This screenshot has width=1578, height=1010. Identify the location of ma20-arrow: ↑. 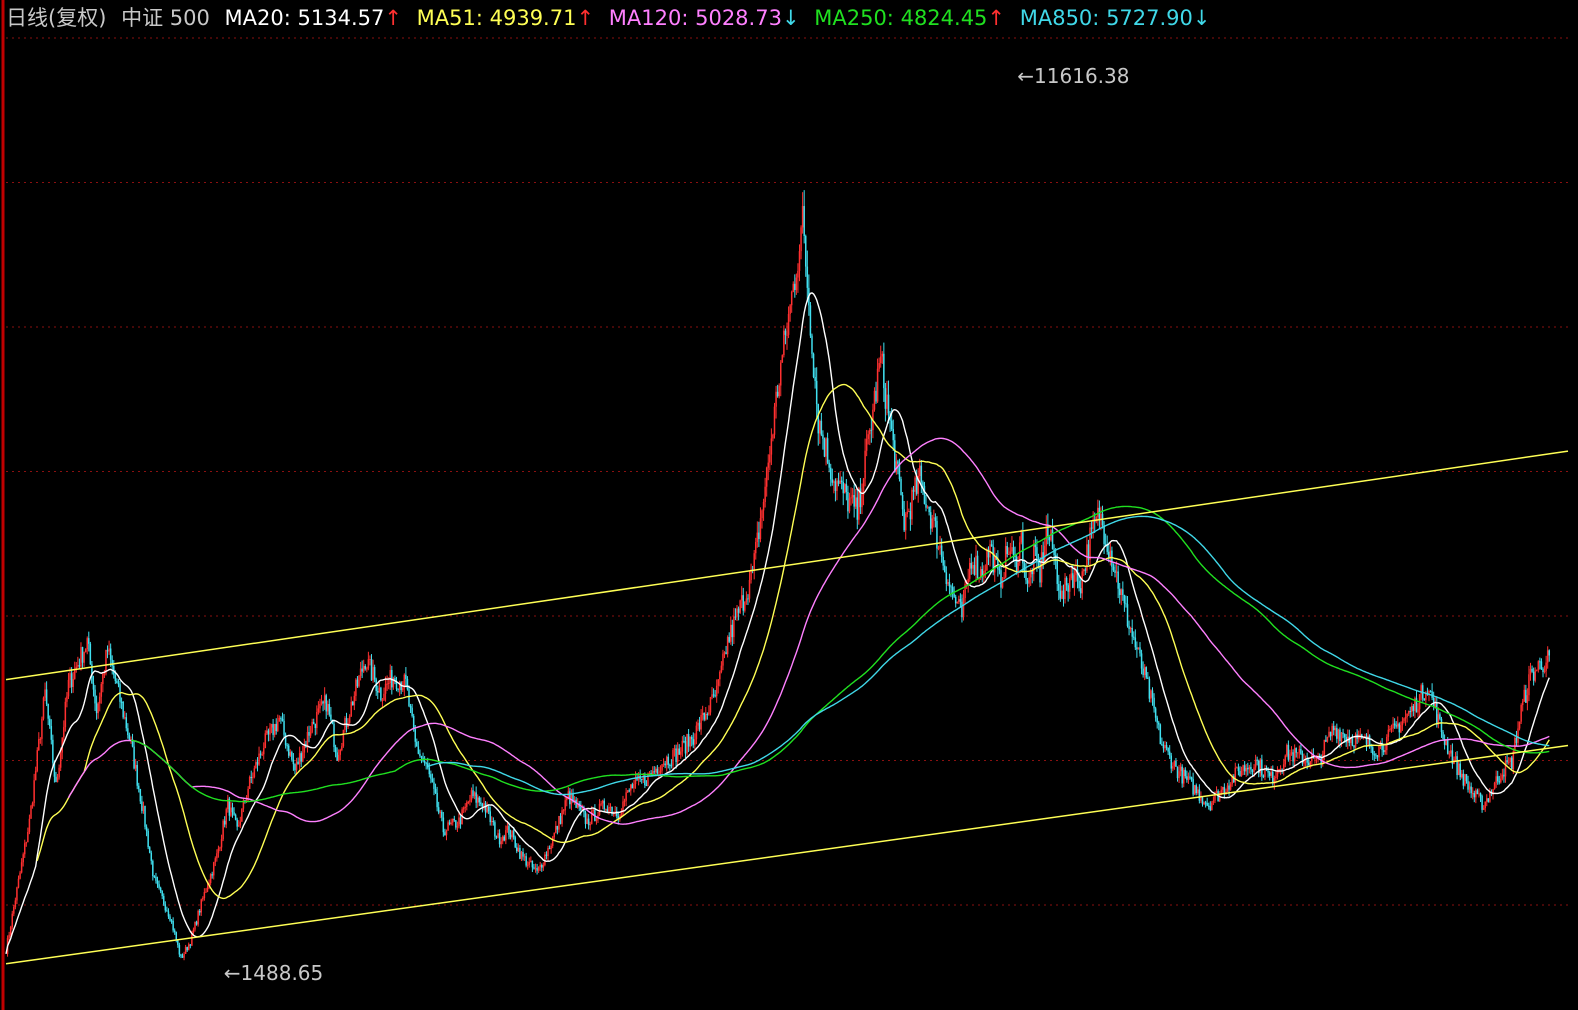
(393, 18).